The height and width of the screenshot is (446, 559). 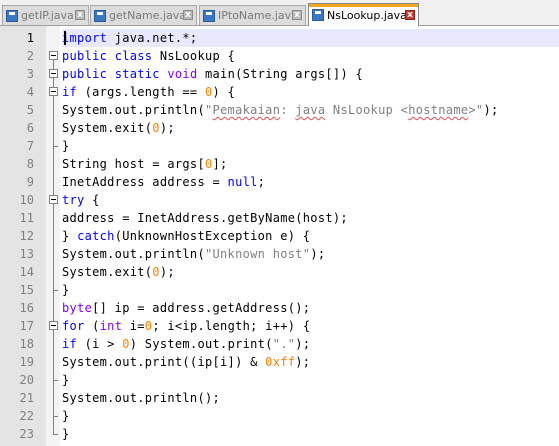 I want to click on line-number: 9, so click(x=30, y=182).